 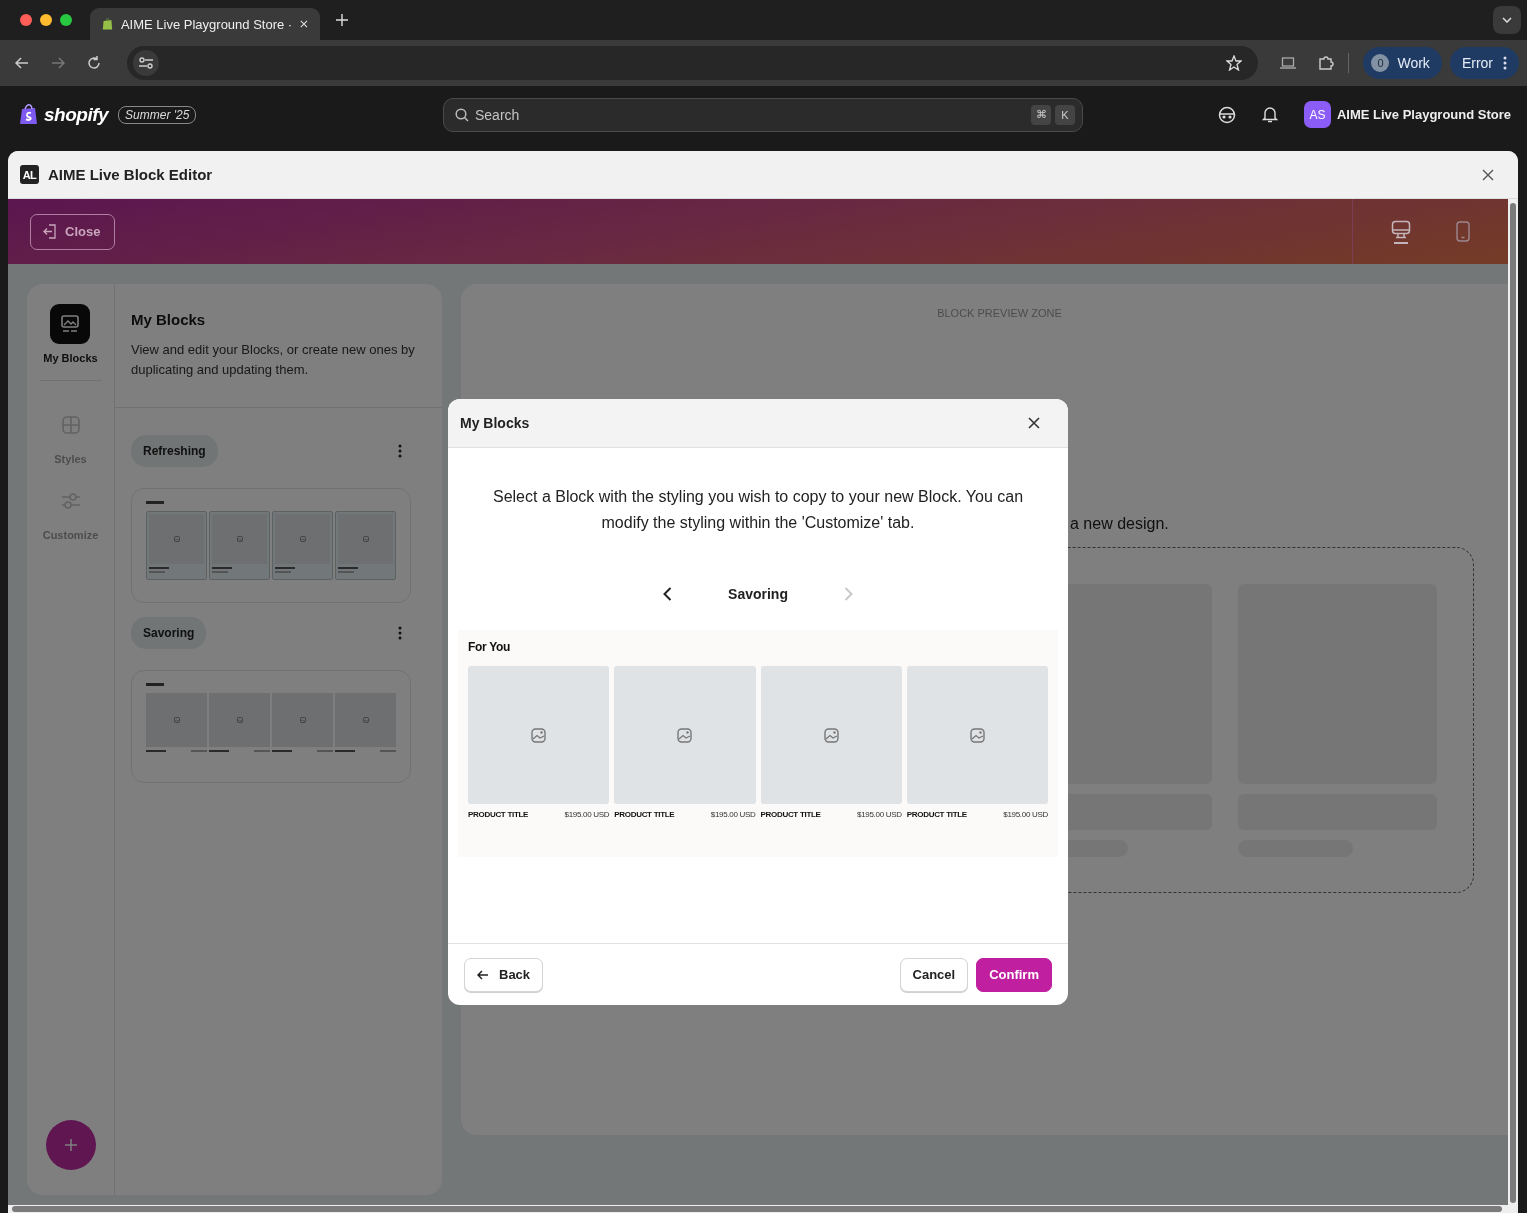 I want to click on search-icon, so click(x=462, y=114).